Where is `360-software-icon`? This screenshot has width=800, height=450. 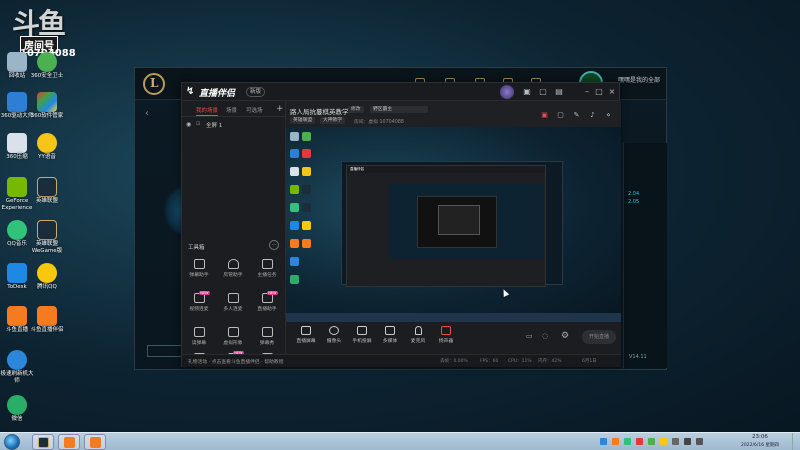
360-software-icon is located at coordinates (47, 102).